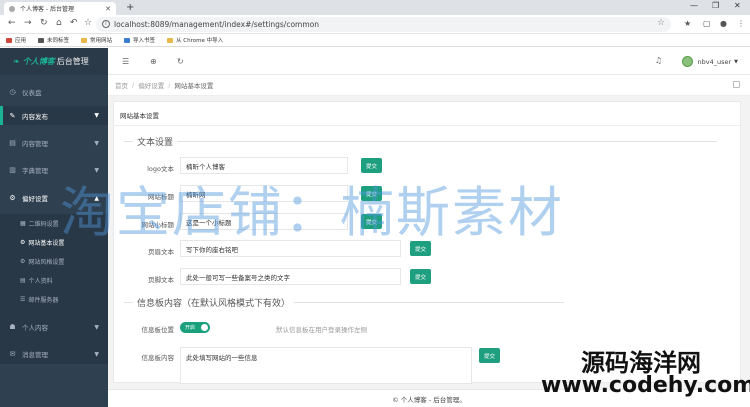 Image resolution: width=750 pixels, height=407 pixels. I want to click on section-title: 文本设置, so click(155, 143).